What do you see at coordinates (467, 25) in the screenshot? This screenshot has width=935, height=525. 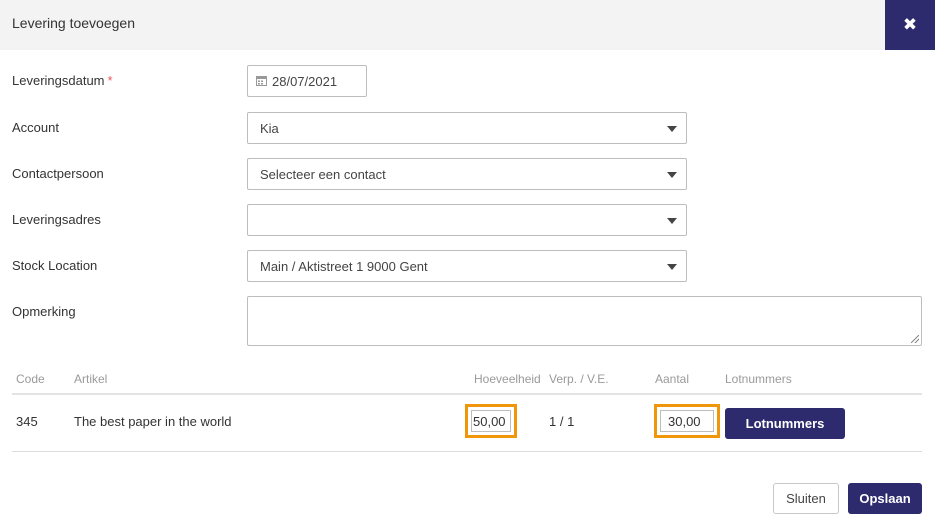 I see `dialog-header: Levering toevoegen ✖` at bounding box center [467, 25].